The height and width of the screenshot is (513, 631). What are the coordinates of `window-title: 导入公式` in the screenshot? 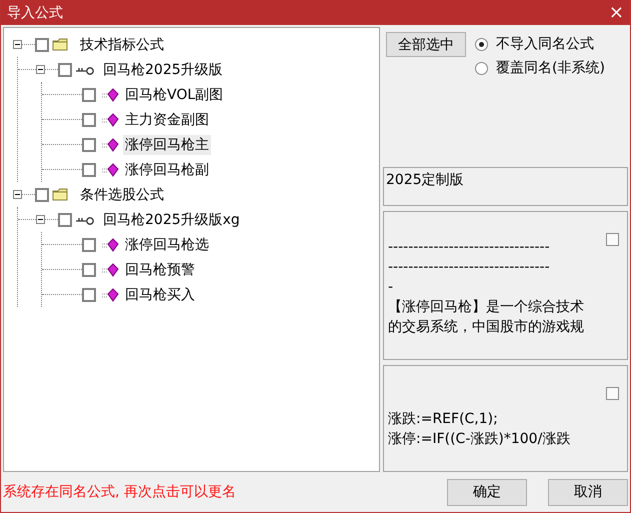 It's located at (34, 13).